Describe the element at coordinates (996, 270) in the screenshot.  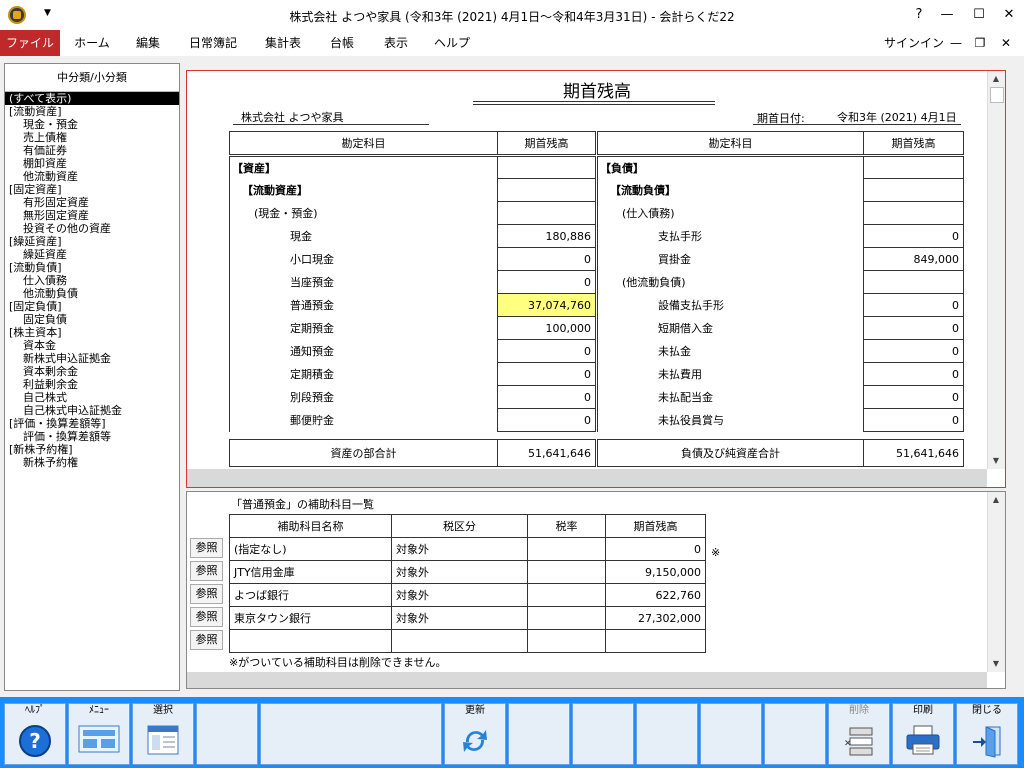
I see `report-vertical-scrollbar: ▲ ▼` at that location.